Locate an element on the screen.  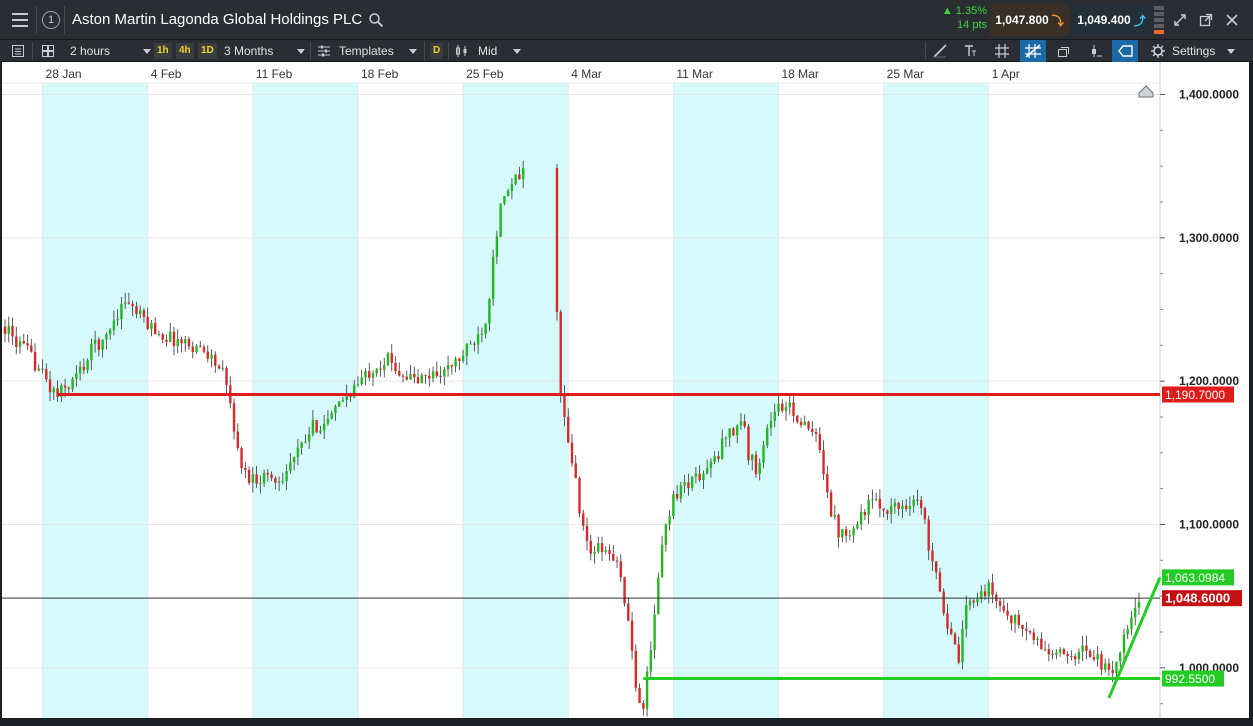
timeframe-1d-button: 1D is located at coordinates (207, 51).